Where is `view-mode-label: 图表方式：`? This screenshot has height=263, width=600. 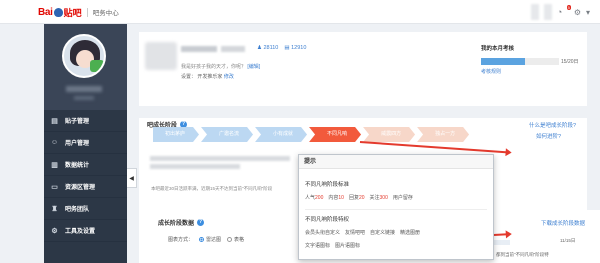
view-mode-label: 图表方式： is located at coordinates (181, 240).